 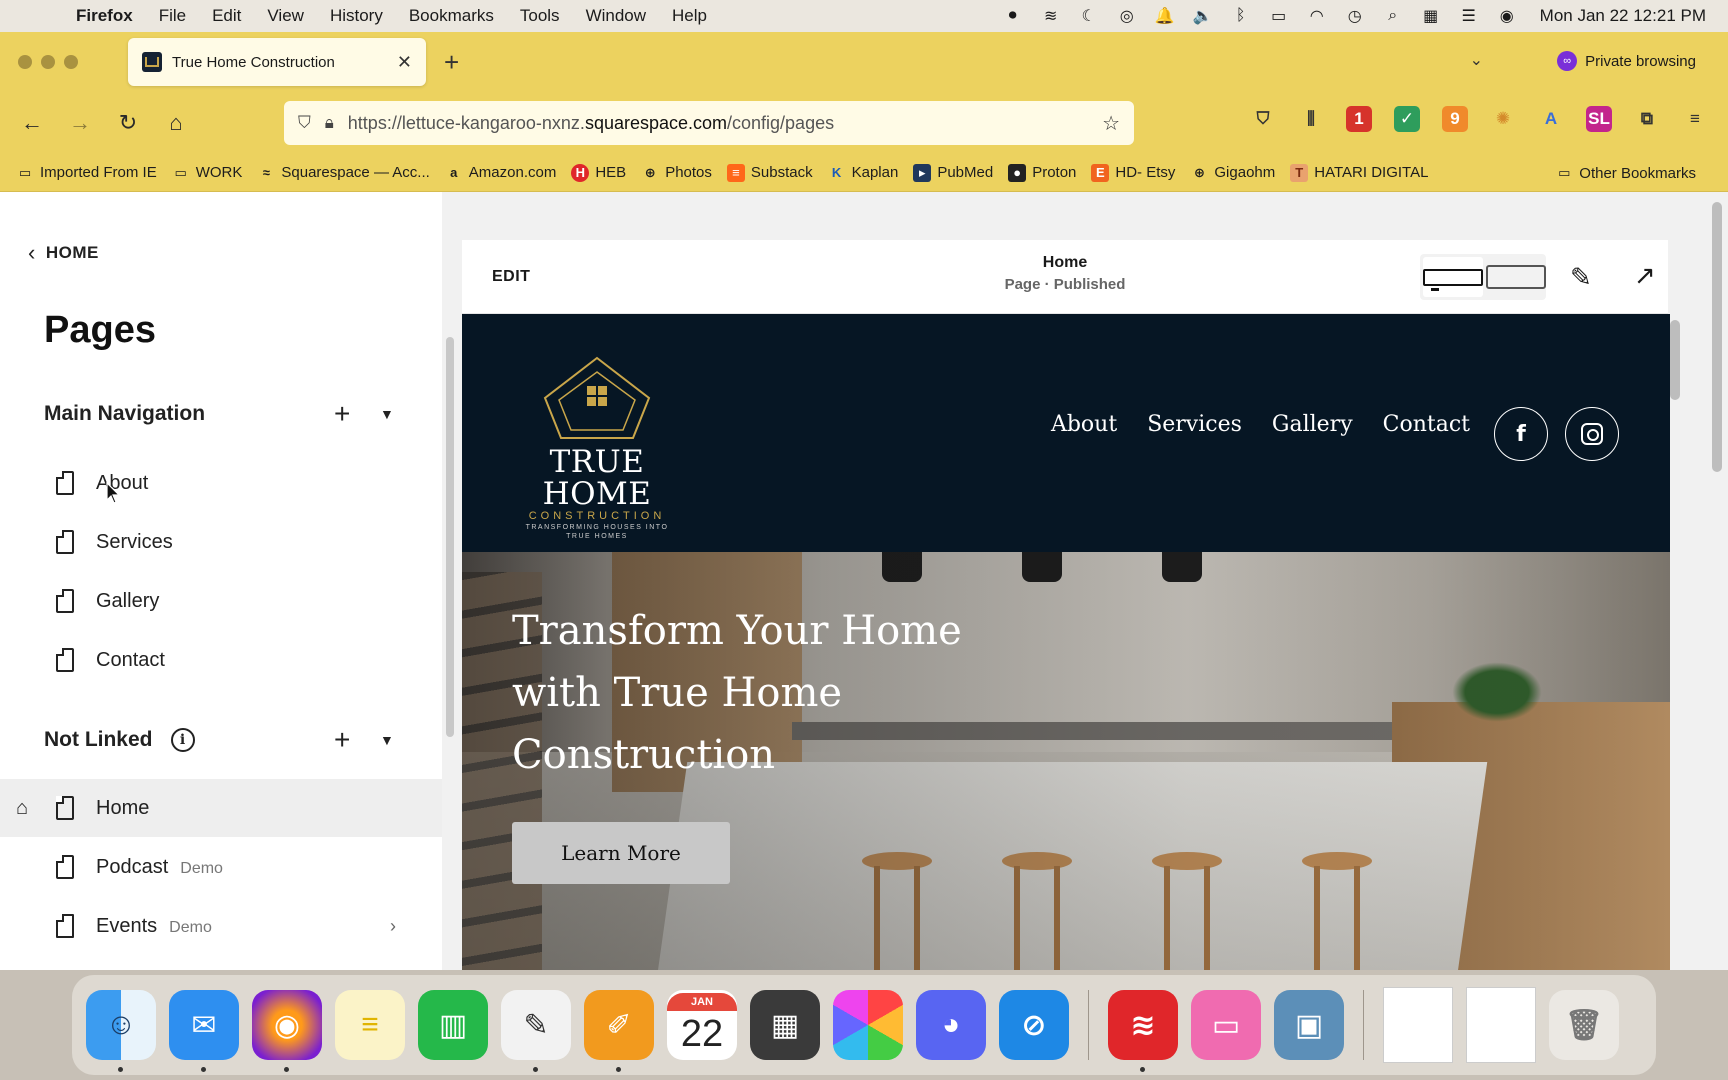 What do you see at coordinates (1623, 16) in the screenshot?
I see `menu-clock: Mon Jan 22 12:21 PM` at bounding box center [1623, 16].